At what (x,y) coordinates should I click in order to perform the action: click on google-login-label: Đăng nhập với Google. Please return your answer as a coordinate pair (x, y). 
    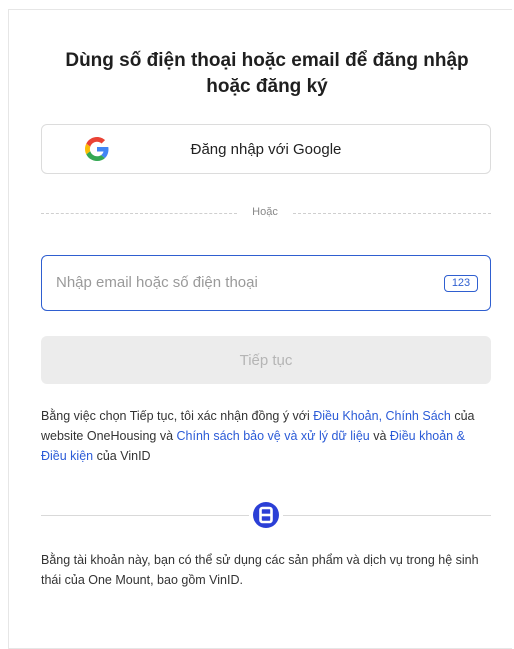
    Looking at the image, I should click on (266, 149).